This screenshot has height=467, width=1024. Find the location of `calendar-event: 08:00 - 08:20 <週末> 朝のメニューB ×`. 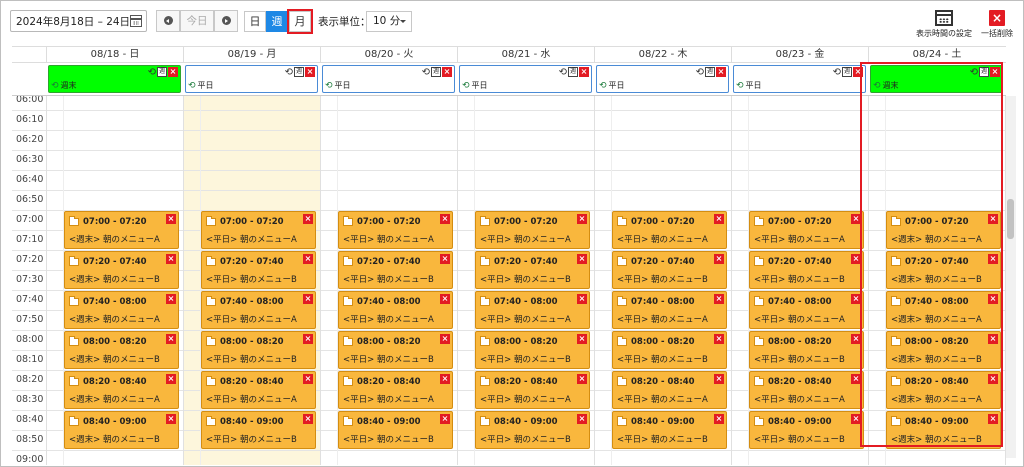

calendar-event: 08:00 - 08:20 <週末> 朝のメニューB × is located at coordinates (121, 350).